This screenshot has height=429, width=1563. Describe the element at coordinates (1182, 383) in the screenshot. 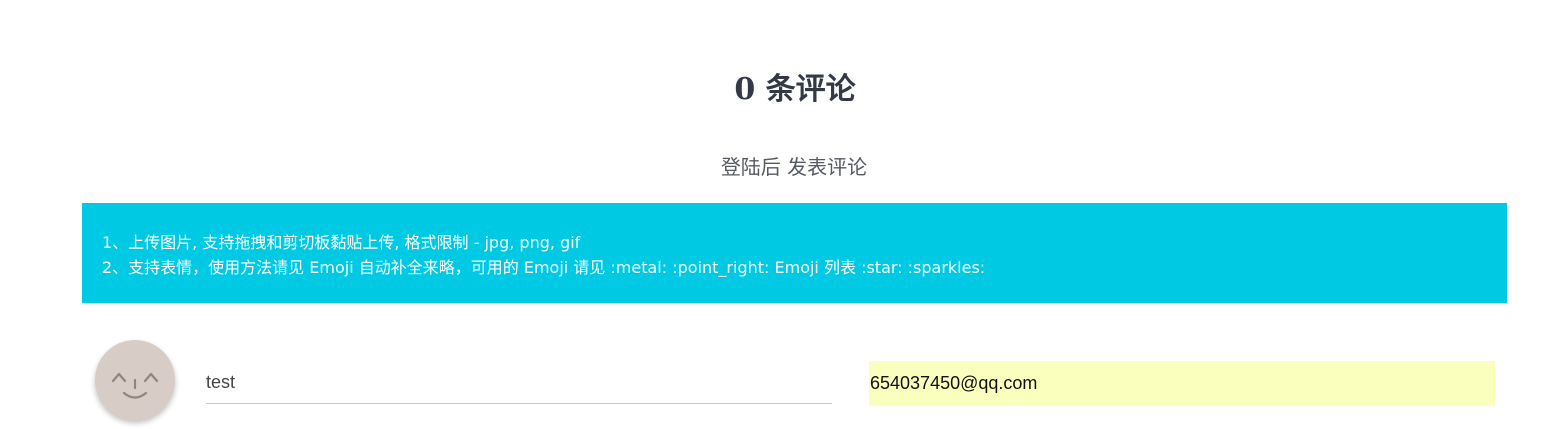

I see `email-input` at that location.